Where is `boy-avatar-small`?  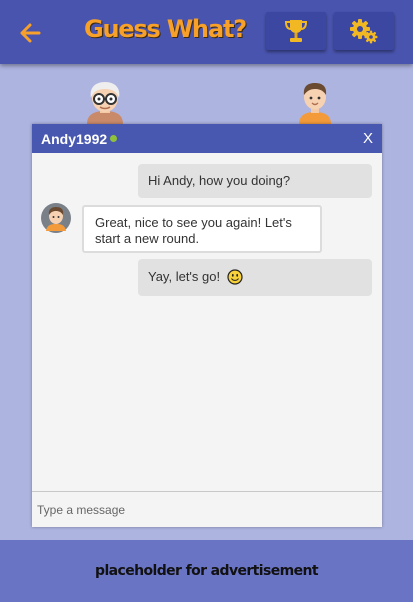
boy-avatar-small is located at coordinates (56, 218).